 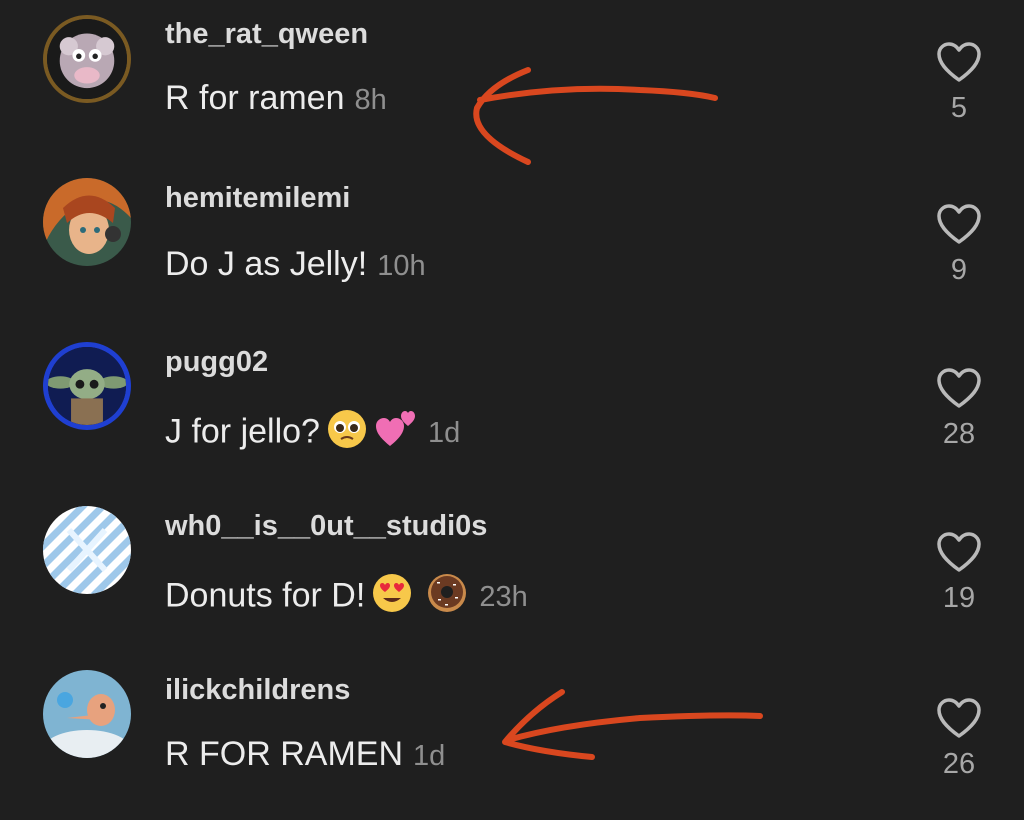 I want to click on cartoon-avatar-image, so click(x=87, y=714).